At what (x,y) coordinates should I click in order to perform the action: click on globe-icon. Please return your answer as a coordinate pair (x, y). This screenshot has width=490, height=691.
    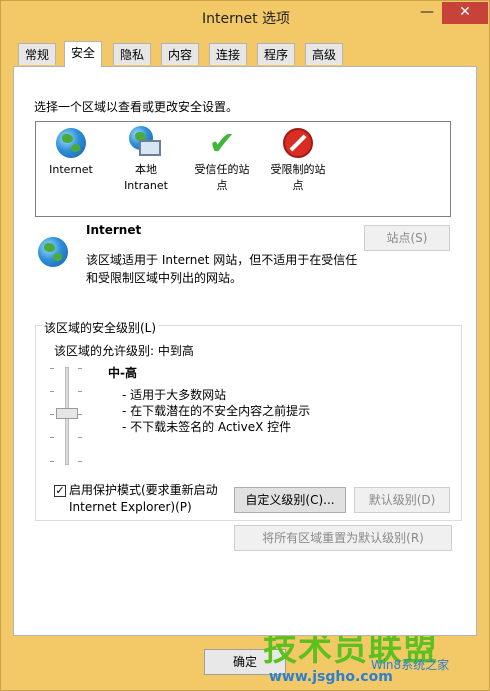
    Looking at the image, I should click on (71, 143).